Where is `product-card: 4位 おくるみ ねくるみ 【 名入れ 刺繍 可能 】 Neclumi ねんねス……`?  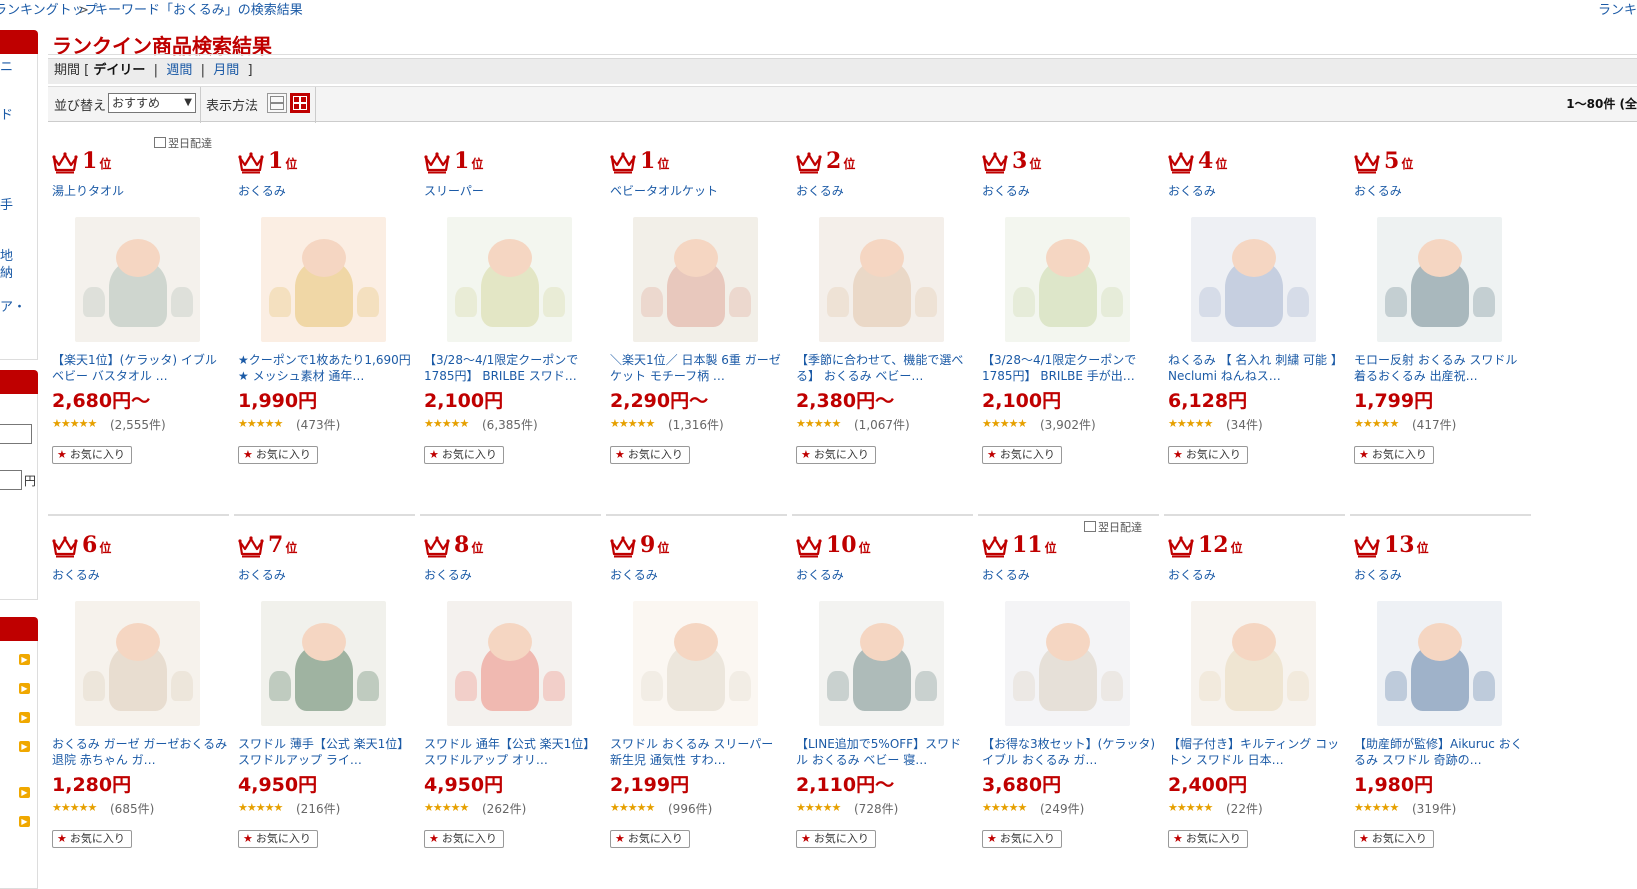 product-card: 4位 おくるみ ねくるみ 【 名入れ 刺繍 可能 】 Neclumi ねんねス…… is located at coordinates (1257, 320).